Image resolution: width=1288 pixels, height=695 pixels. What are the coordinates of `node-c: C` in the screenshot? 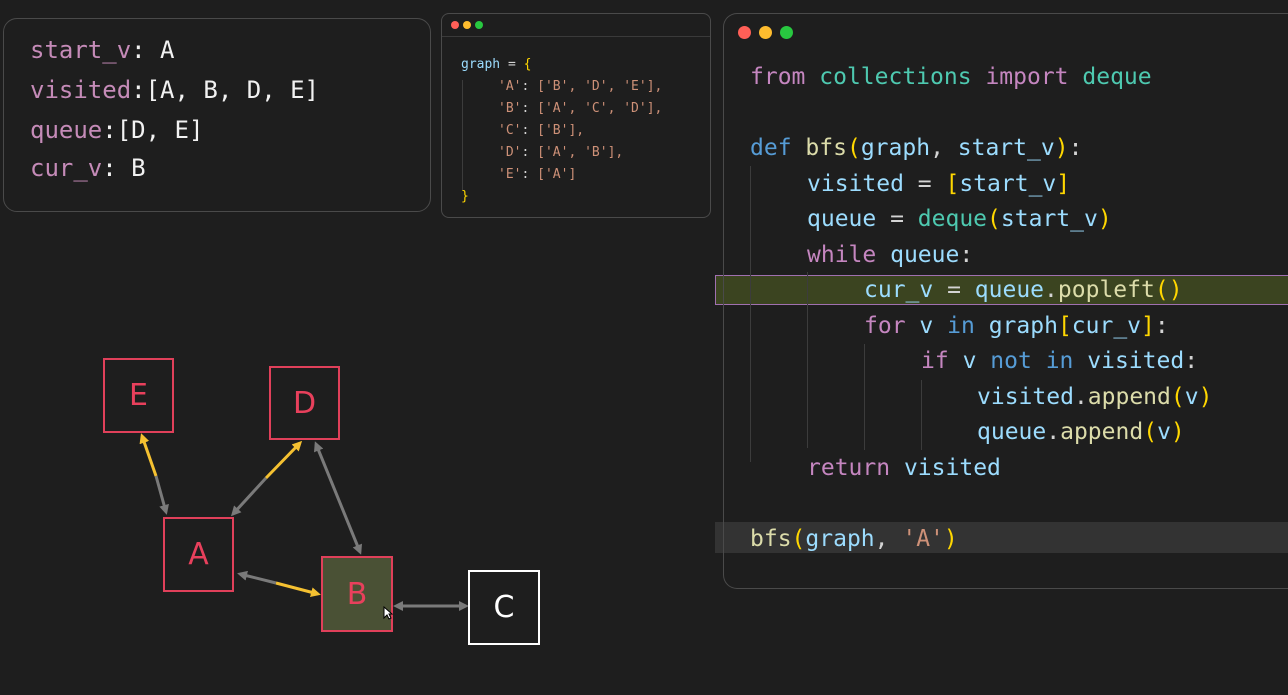 It's located at (504, 607).